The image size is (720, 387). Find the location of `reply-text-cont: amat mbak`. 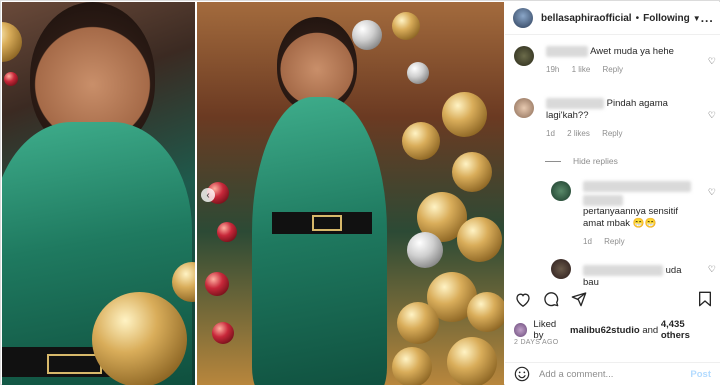

reply-text-cont: amat mbak is located at coordinates (606, 224).